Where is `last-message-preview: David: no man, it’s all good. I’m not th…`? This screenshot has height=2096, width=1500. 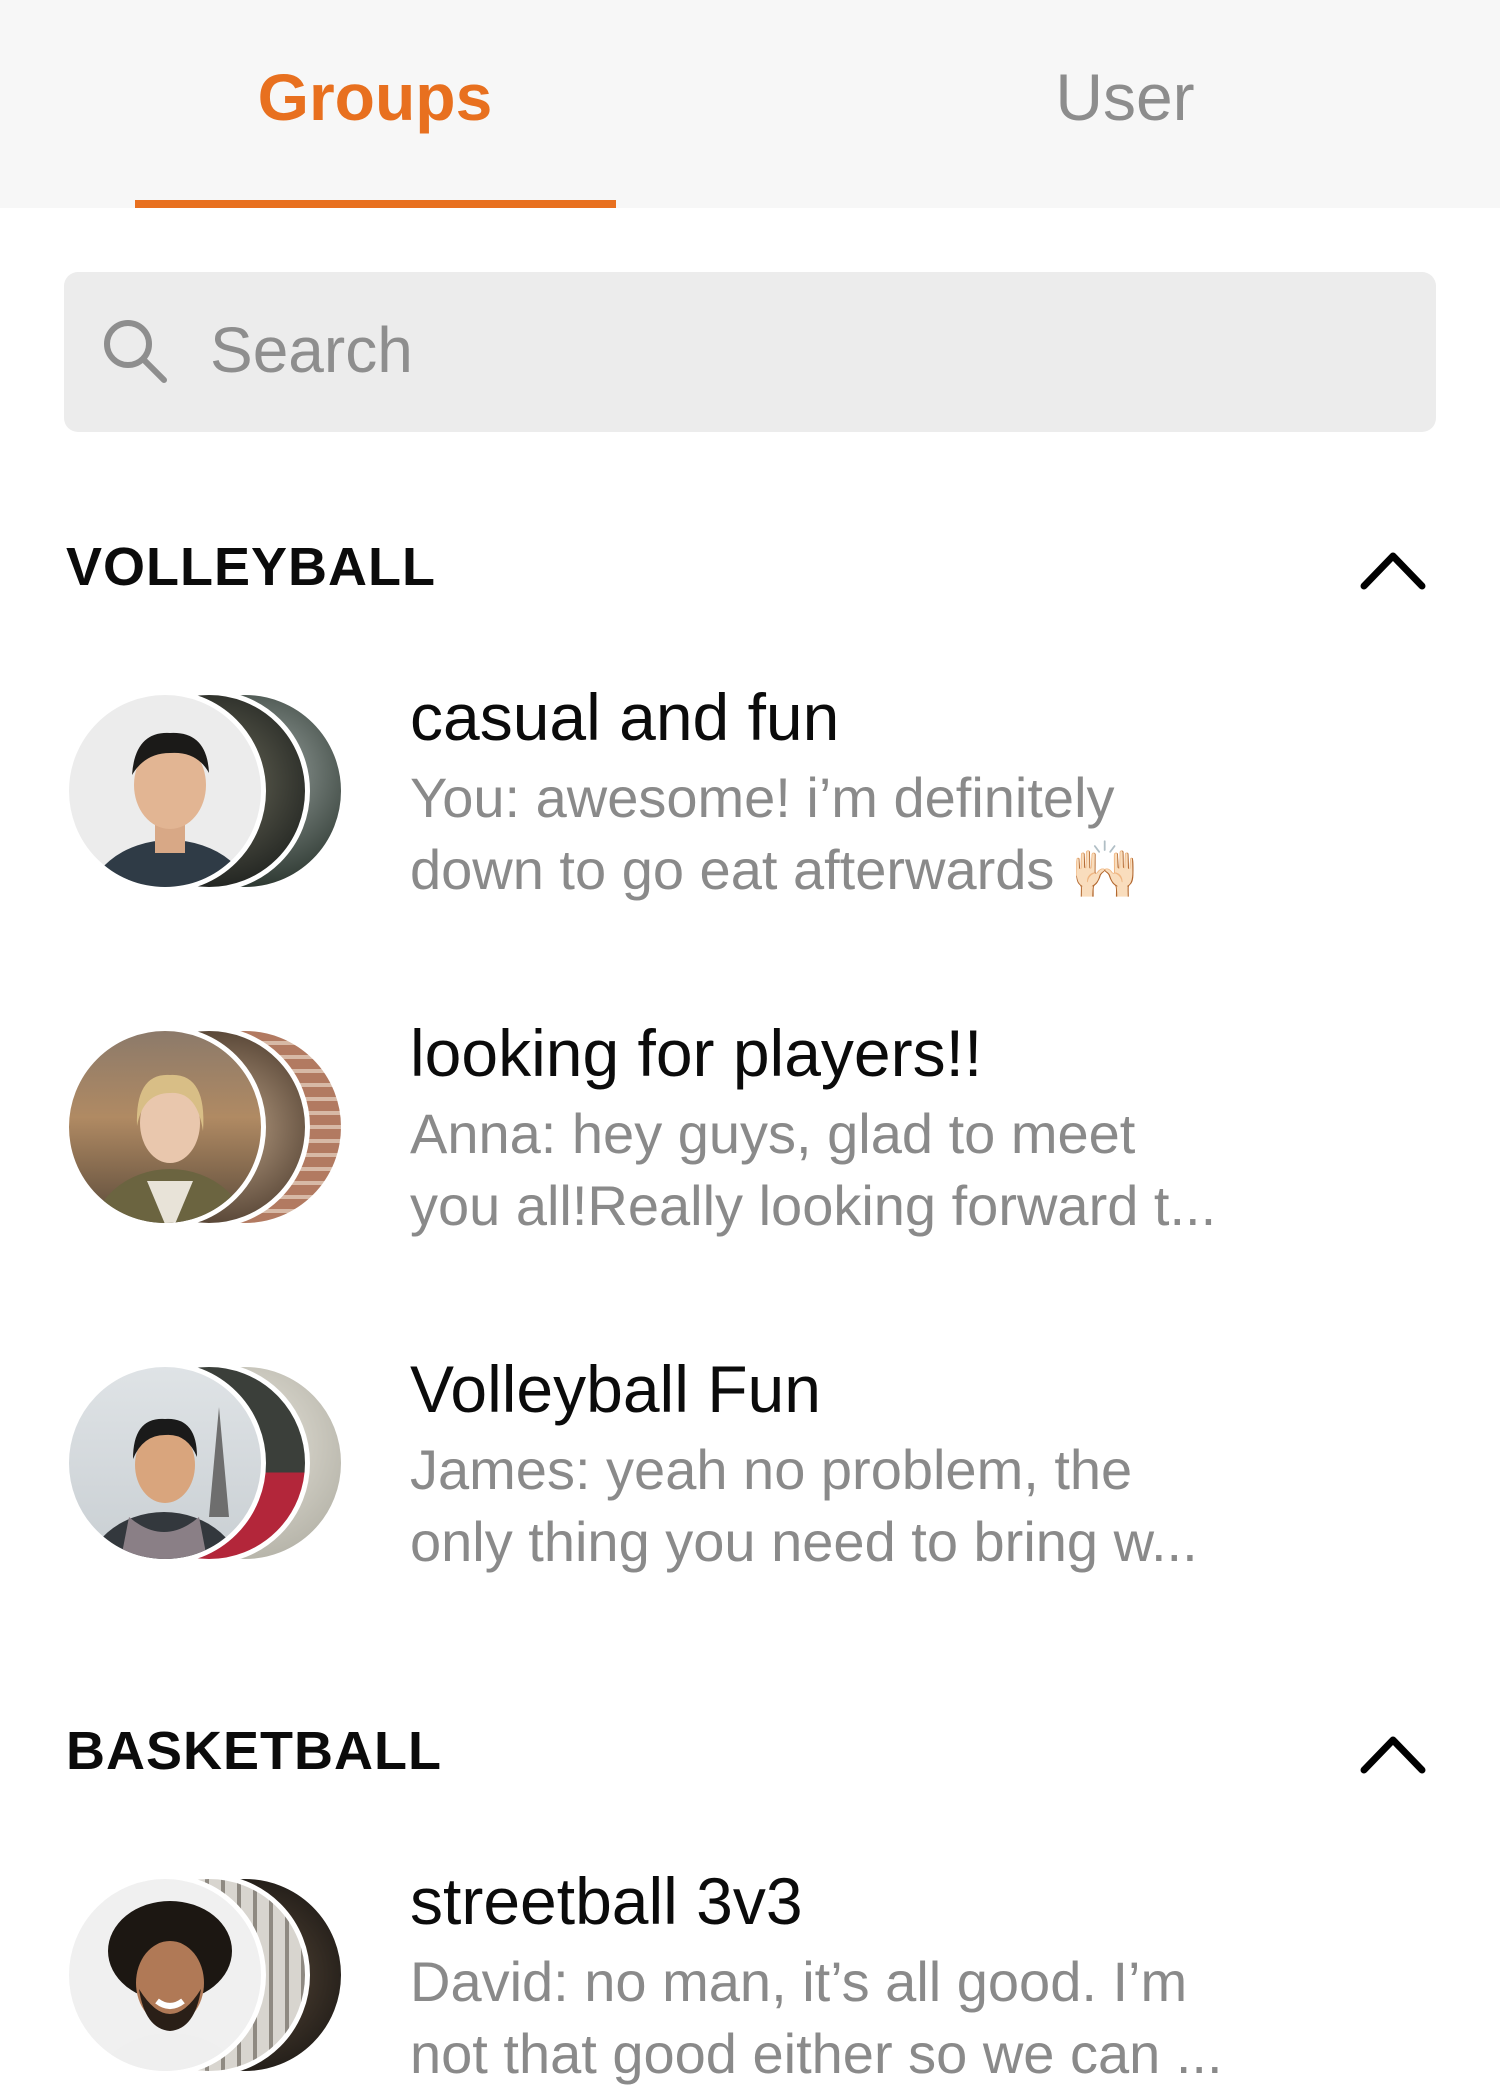
last-message-preview: David: no man, it’s all good. I’m not th… is located at coordinates (816, 2017).